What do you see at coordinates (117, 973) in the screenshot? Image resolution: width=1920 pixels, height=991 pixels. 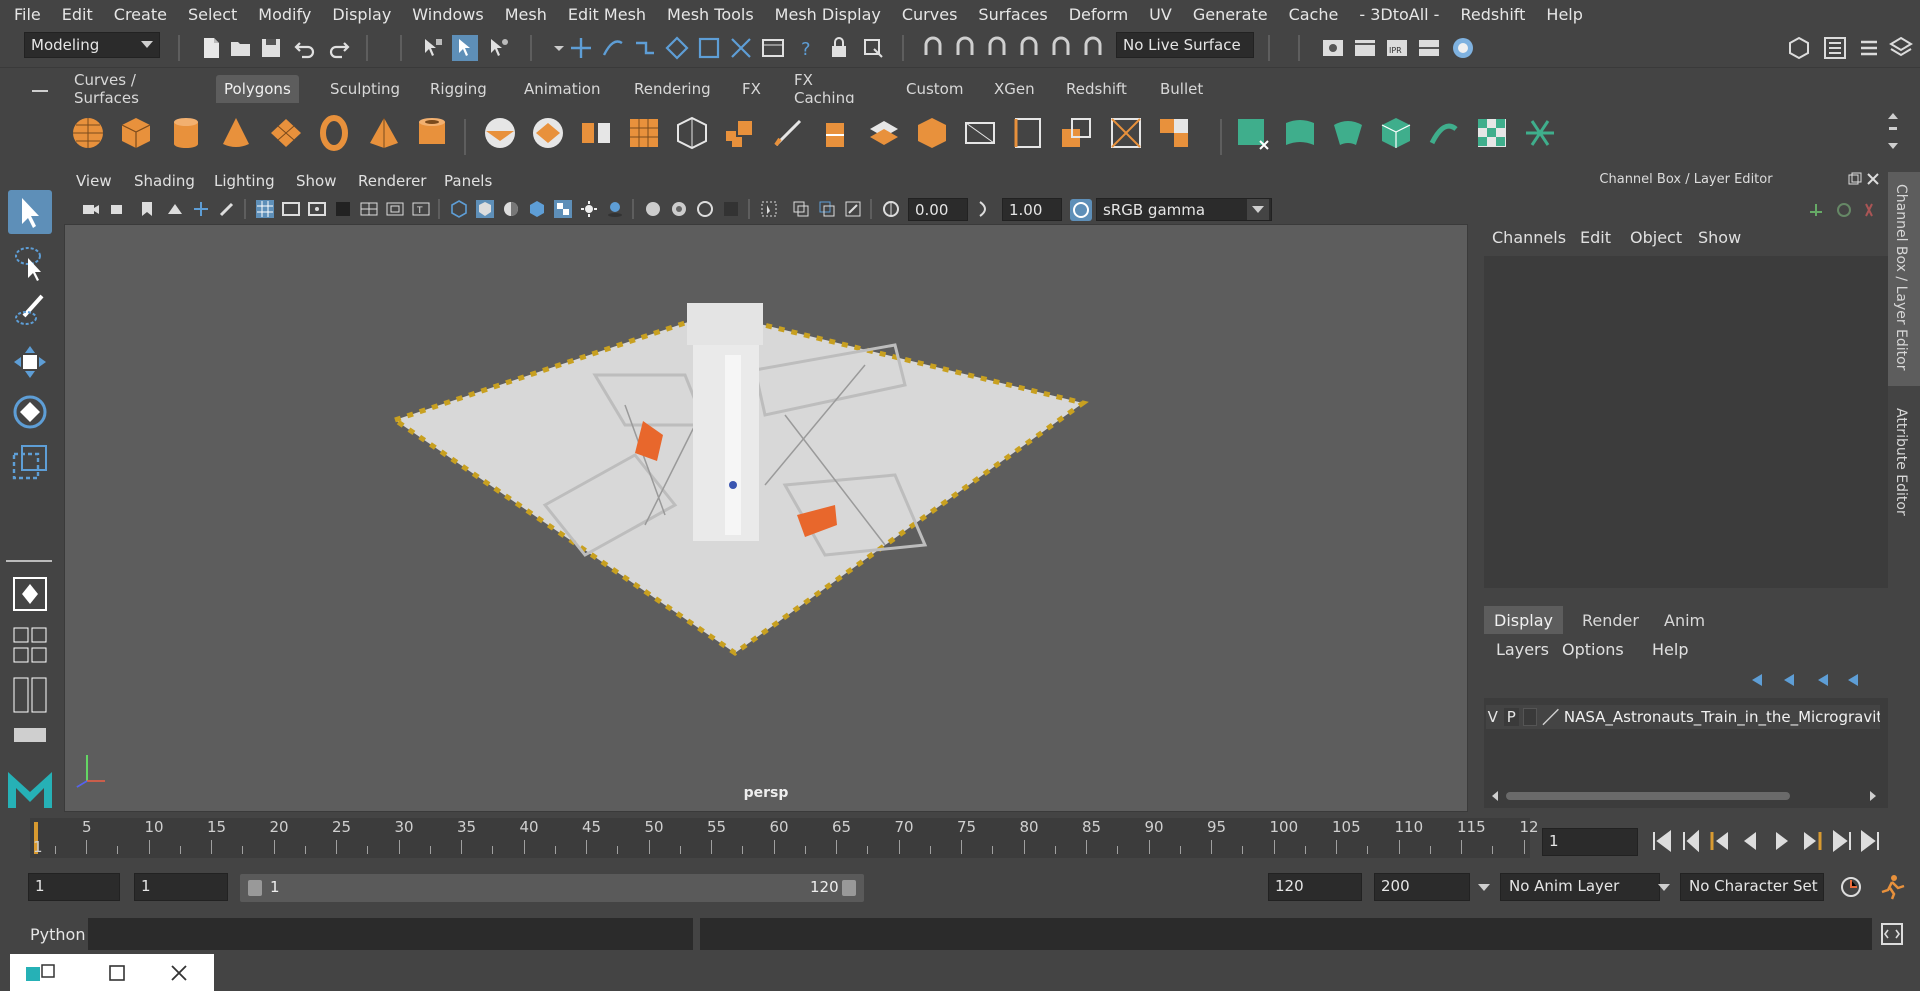 I see `maximize-icon` at bounding box center [117, 973].